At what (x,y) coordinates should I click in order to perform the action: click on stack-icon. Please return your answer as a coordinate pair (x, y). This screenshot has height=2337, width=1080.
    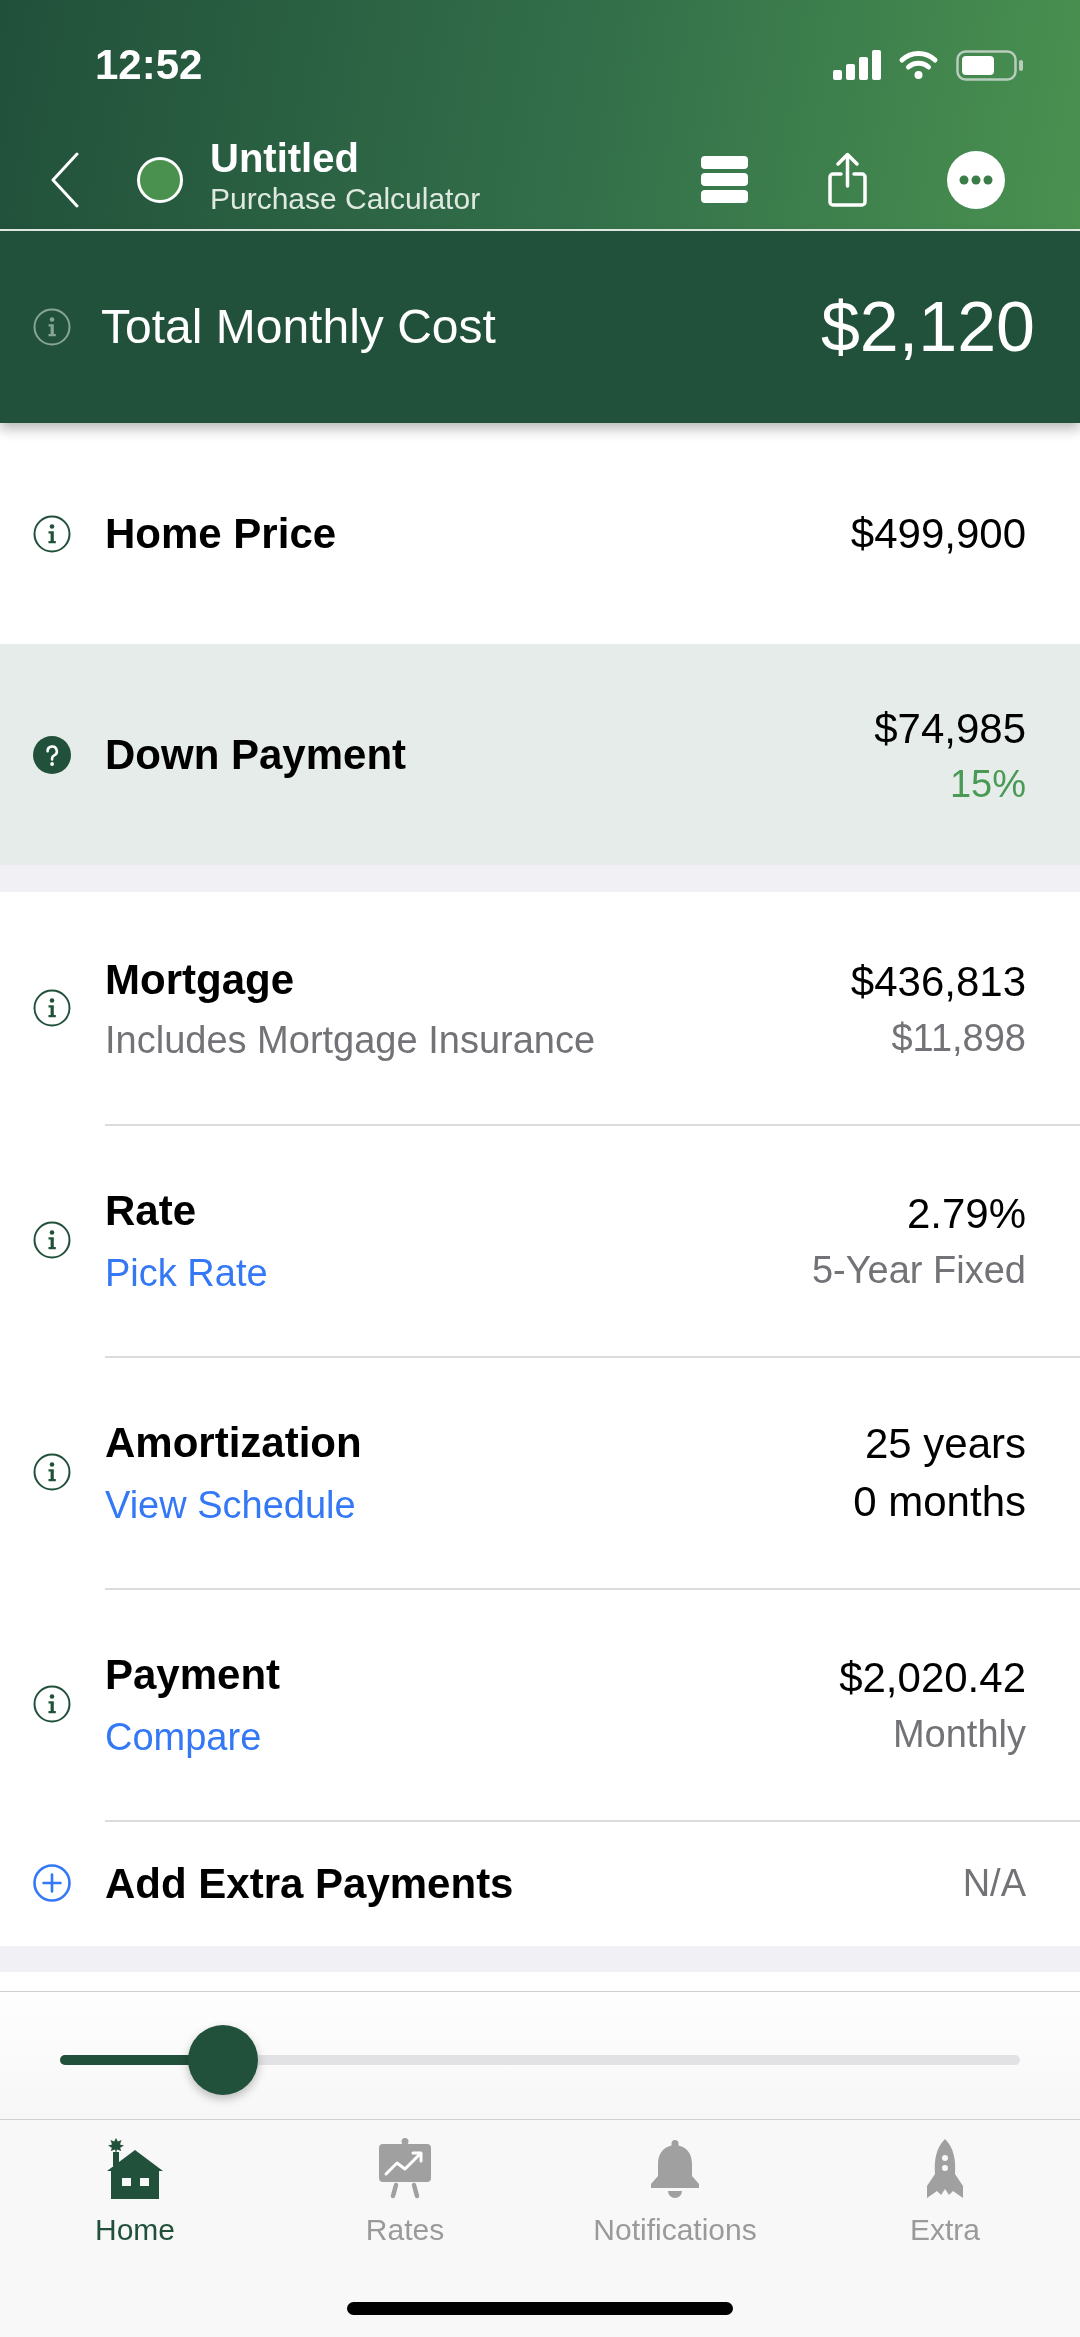
    Looking at the image, I should click on (724, 179).